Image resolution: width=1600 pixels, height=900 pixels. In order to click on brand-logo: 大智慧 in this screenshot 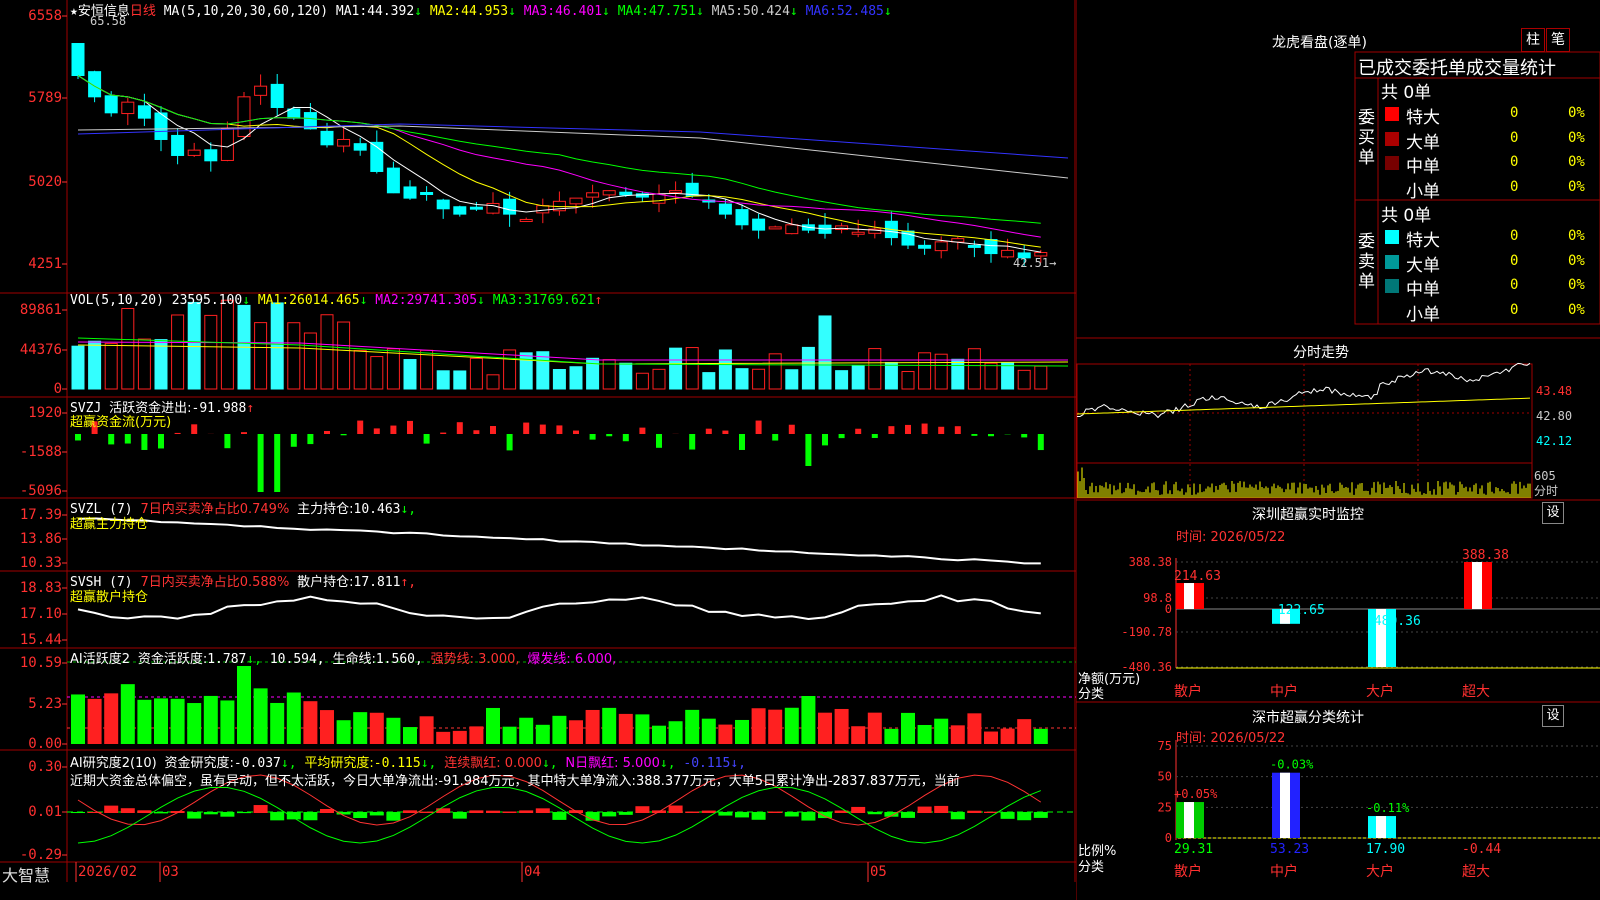, I will do `click(26, 874)`.